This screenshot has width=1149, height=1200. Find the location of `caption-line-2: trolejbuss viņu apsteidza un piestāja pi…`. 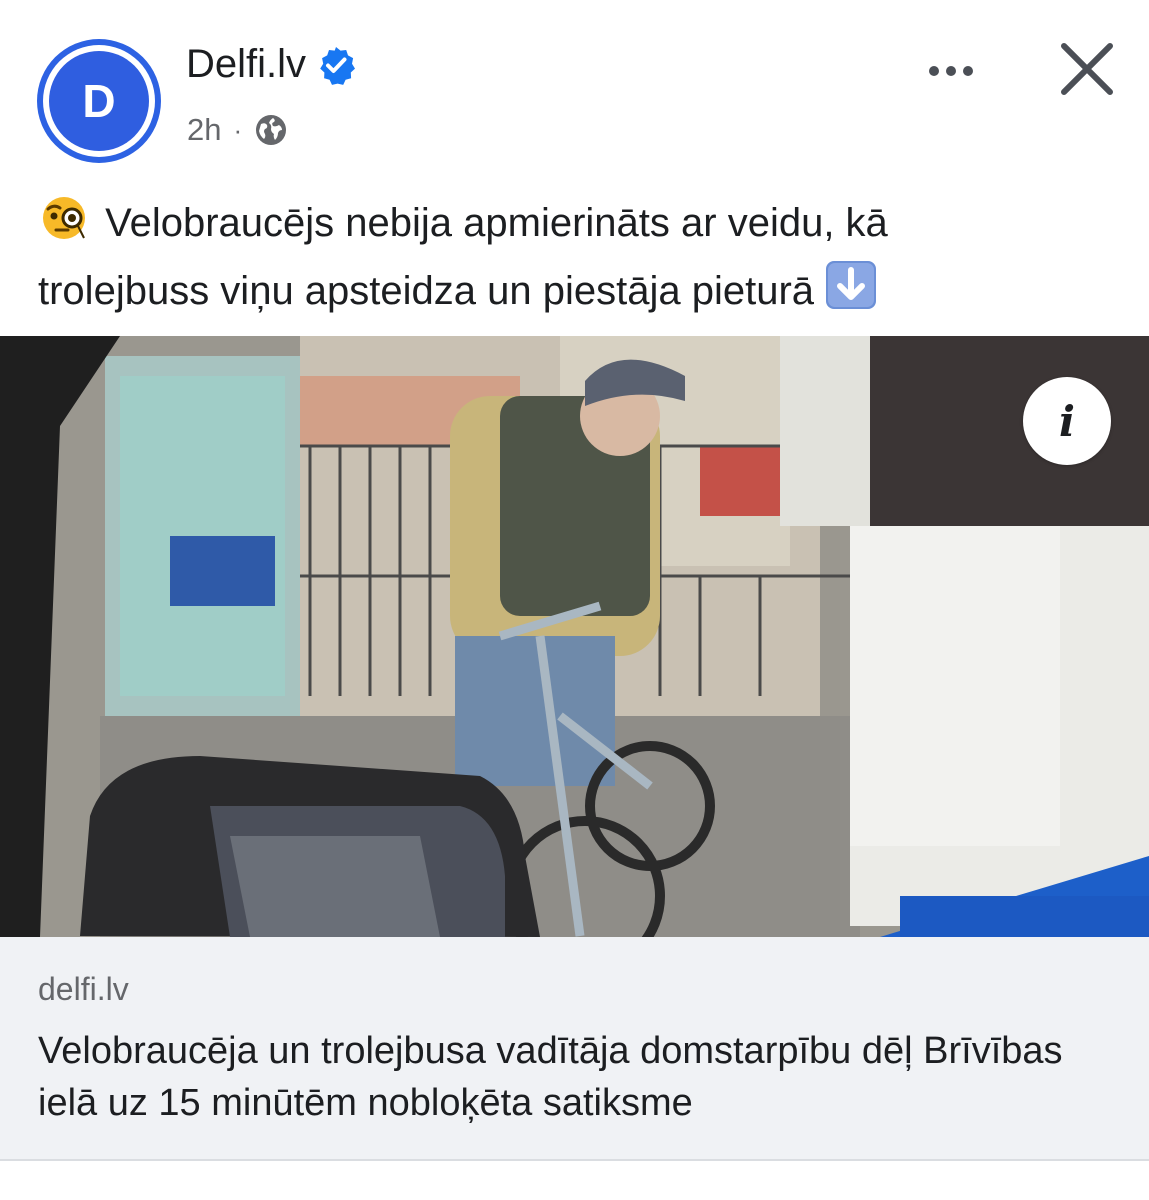

caption-line-2: trolejbuss viņu apsteidza un piestāja pi… is located at coordinates (426, 291).